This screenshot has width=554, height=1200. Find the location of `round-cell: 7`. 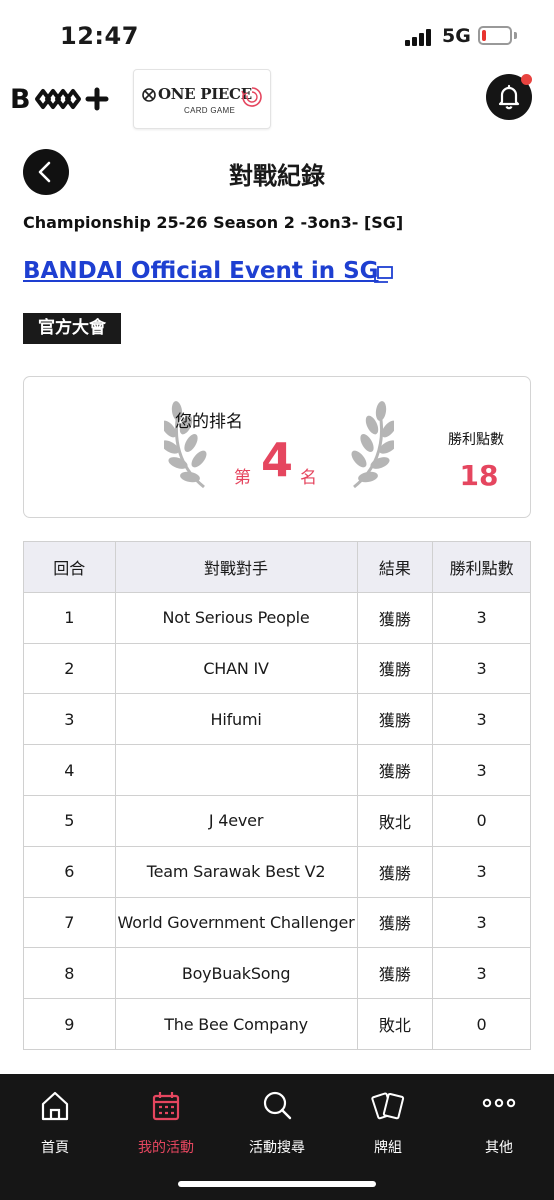

round-cell: 7 is located at coordinates (69, 922).